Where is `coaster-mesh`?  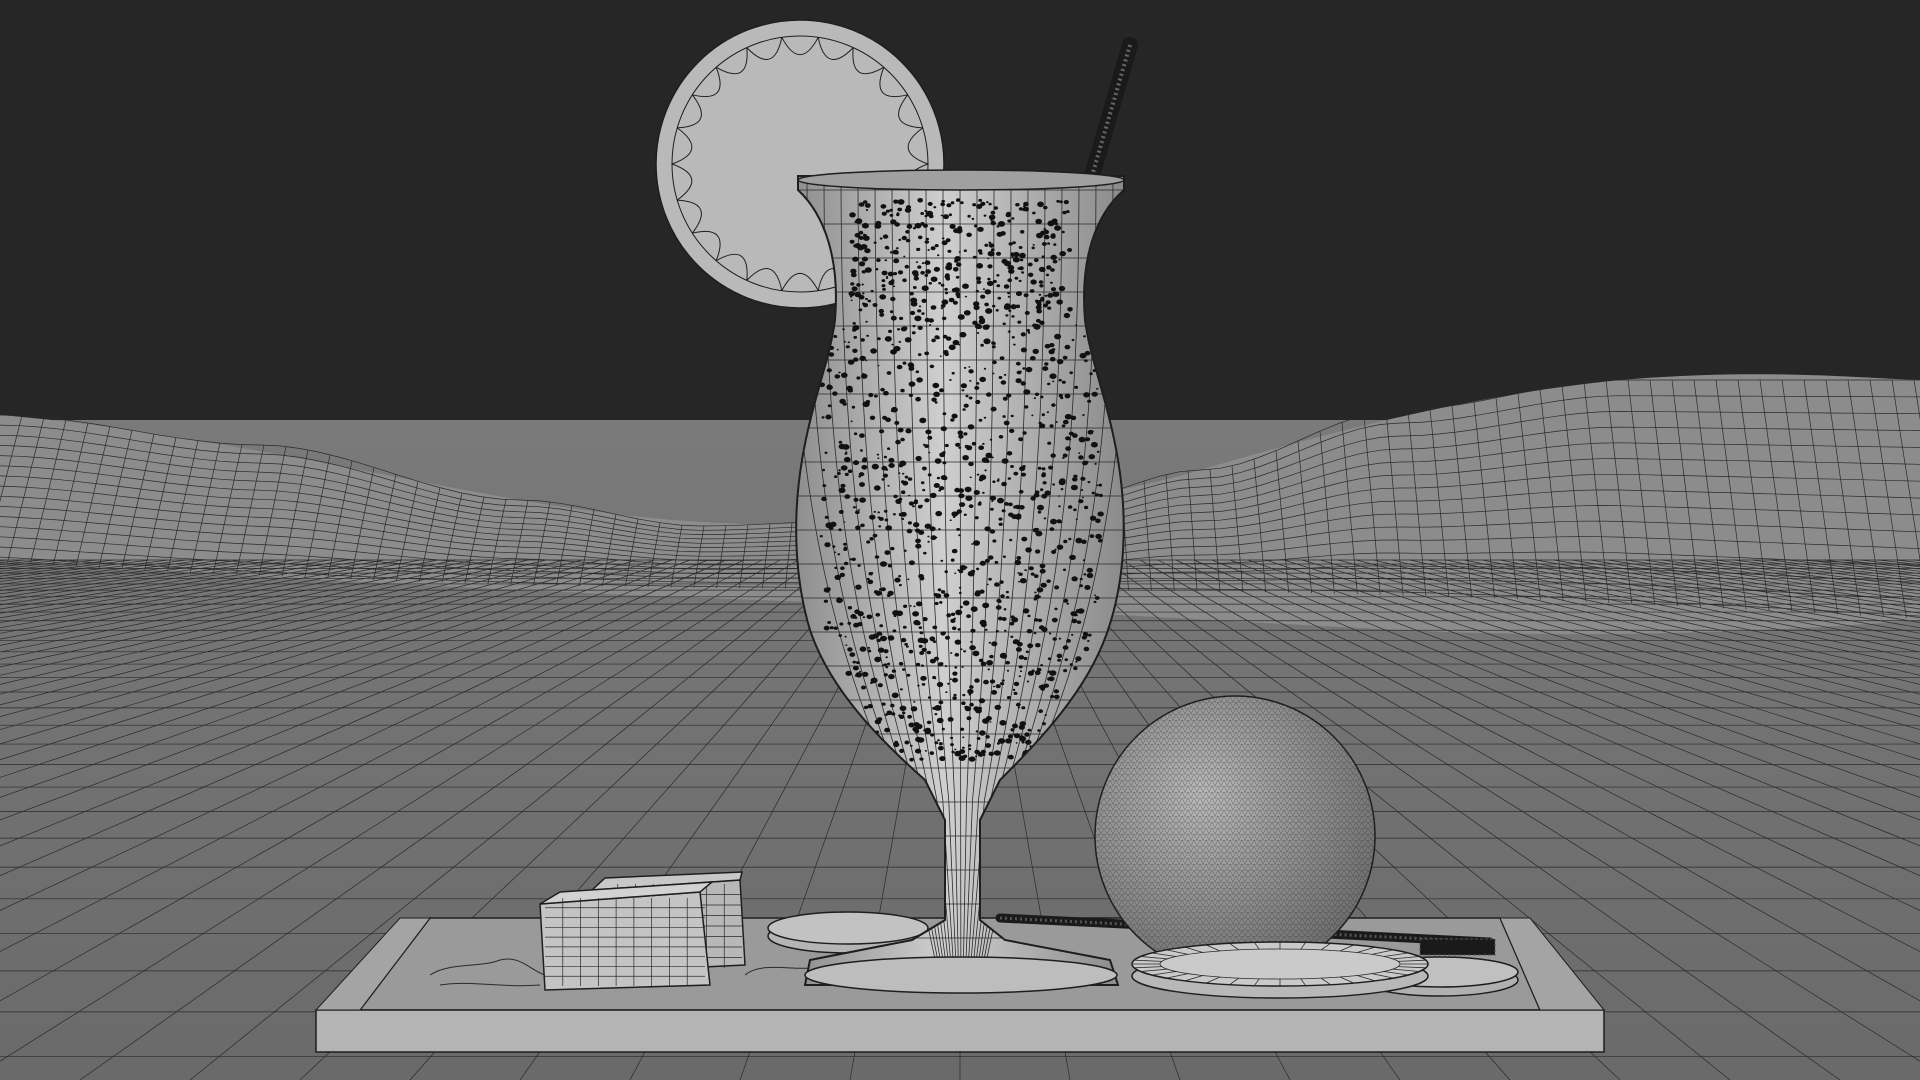 coaster-mesh is located at coordinates (1280, 970).